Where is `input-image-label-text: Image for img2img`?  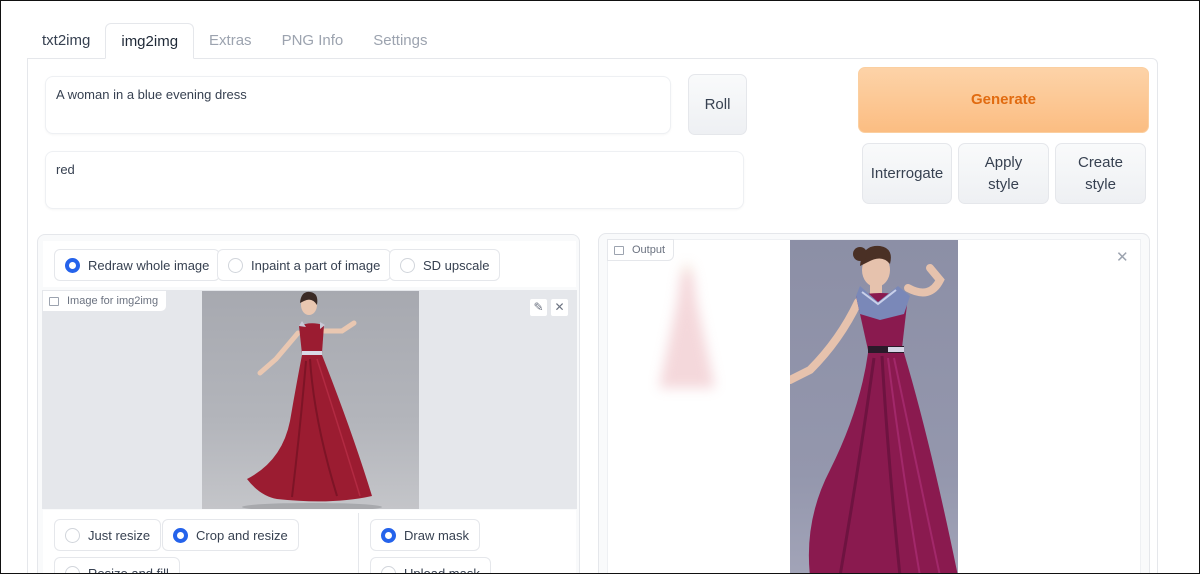
input-image-label-text: Image for img2img is located at coordinates (113, 301).